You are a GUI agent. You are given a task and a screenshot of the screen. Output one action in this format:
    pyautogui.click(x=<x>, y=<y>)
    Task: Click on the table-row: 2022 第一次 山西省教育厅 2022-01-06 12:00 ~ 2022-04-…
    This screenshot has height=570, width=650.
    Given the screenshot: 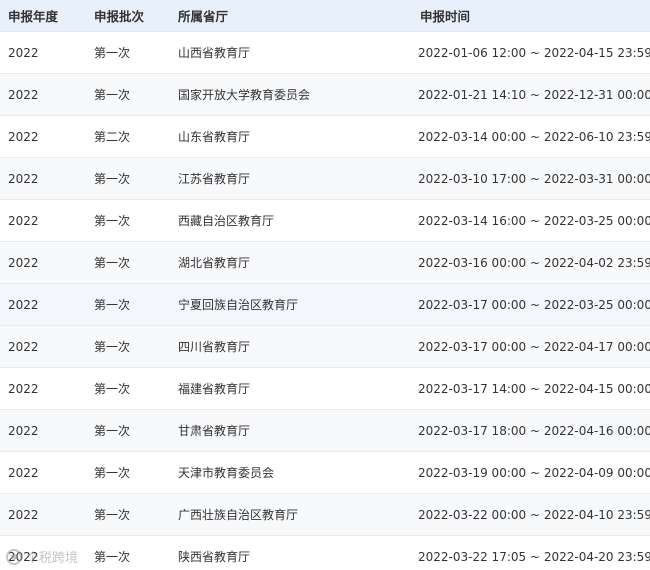 What is the action you would take?
    pyautogui.click(x=325, y=53)
    